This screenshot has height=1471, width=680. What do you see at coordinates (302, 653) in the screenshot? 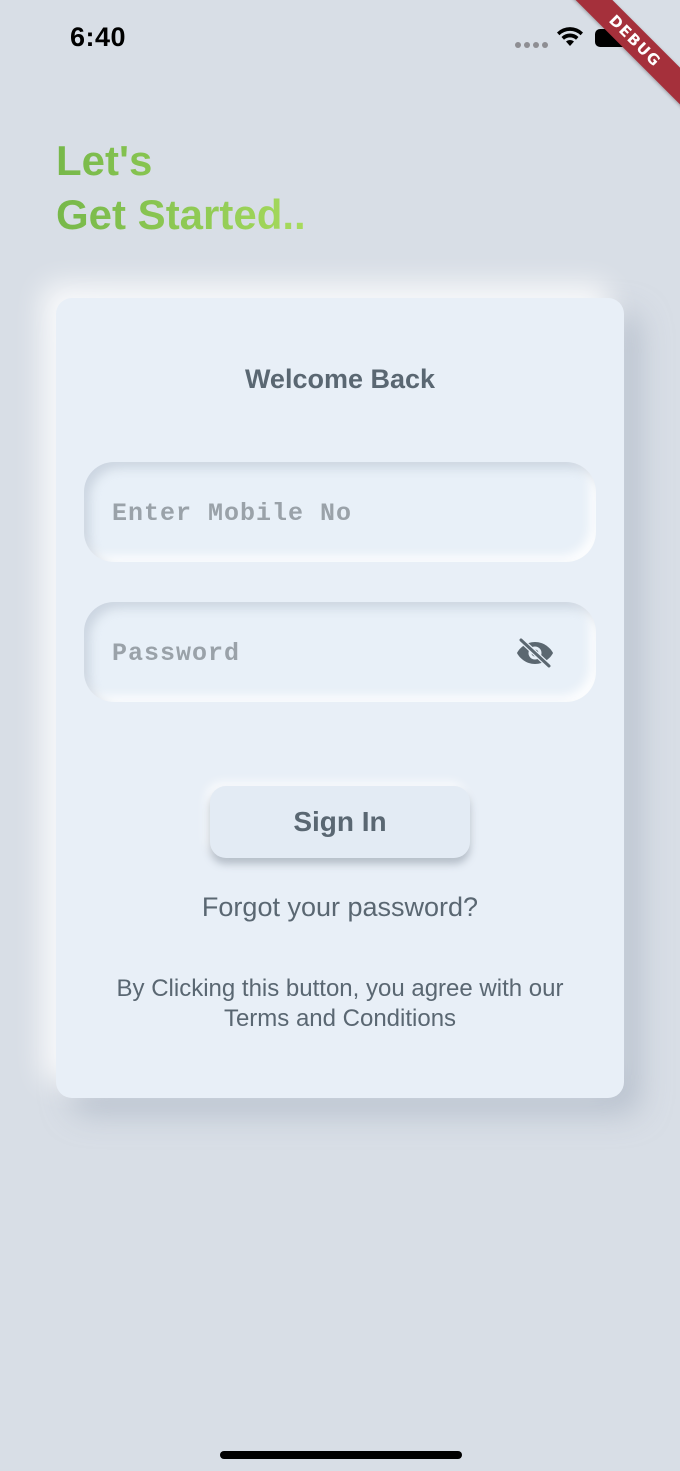
I see `password-input` at bounding box center [302, 653].